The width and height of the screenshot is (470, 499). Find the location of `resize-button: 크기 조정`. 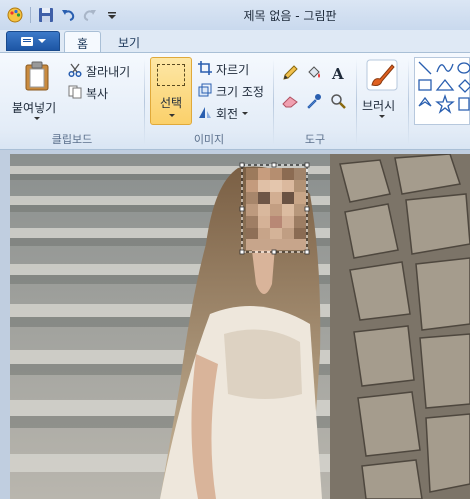

resize-button: 크기 조정 is located at coordinates (231, 91).